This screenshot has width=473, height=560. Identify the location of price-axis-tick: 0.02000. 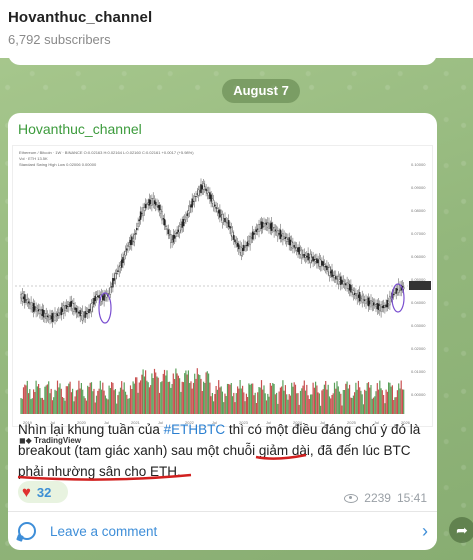
(418, 348).